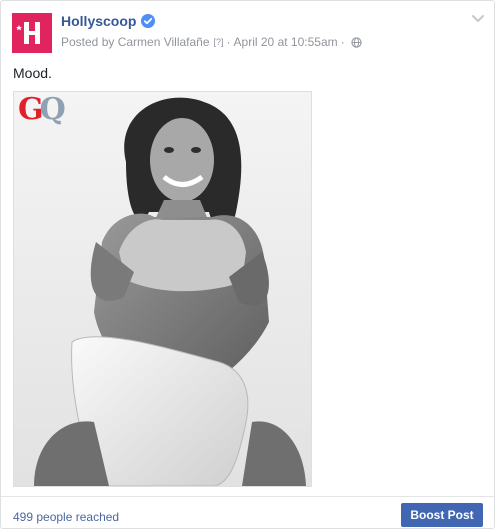 The image size is (495, 529). I want to click on page-name-link: Hollyscoop, so click(98, 21).